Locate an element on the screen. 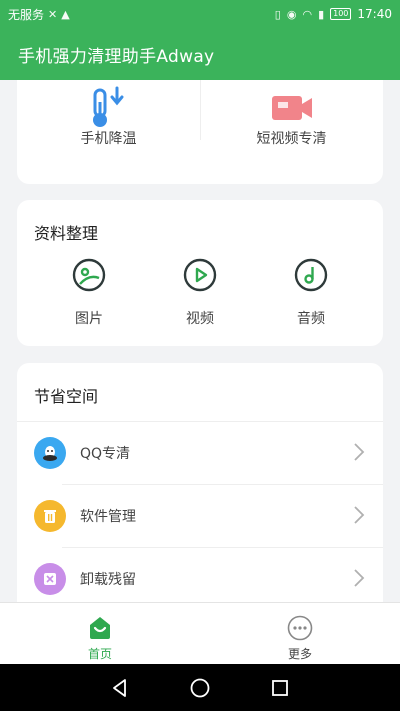  media-item-videos: 视频 is located at coordinates (200, 293).